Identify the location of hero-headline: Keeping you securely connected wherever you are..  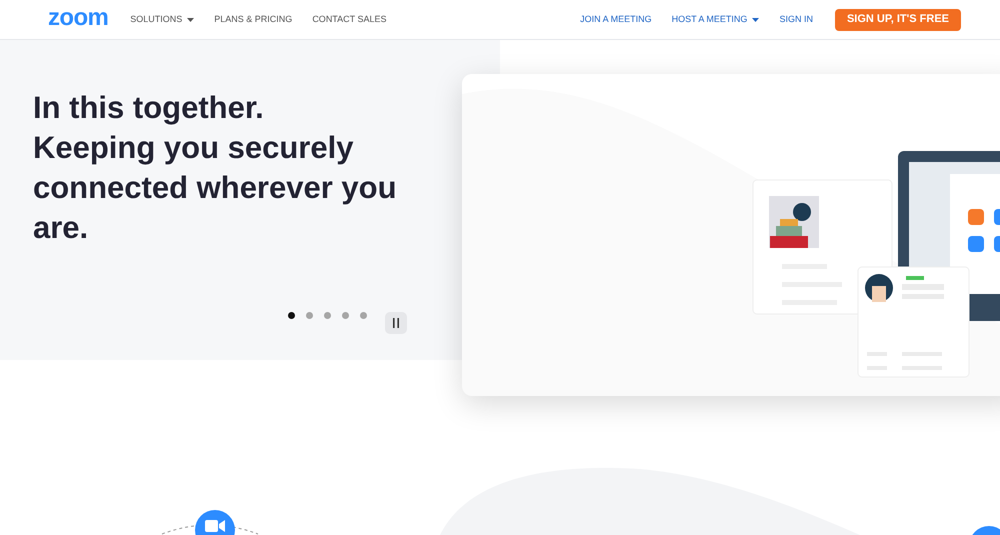
(215, 188).